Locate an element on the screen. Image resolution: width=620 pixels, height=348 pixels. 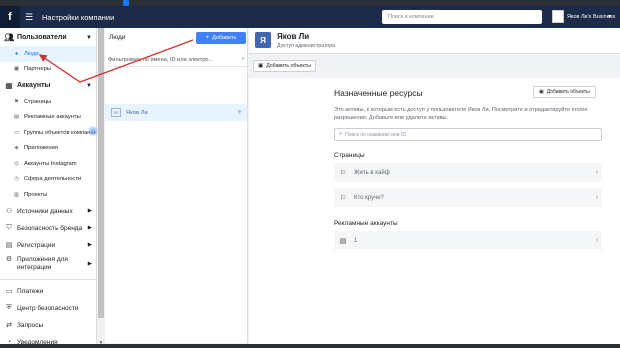
accounts-icon: ▦ is located at coordinates (9, 85).